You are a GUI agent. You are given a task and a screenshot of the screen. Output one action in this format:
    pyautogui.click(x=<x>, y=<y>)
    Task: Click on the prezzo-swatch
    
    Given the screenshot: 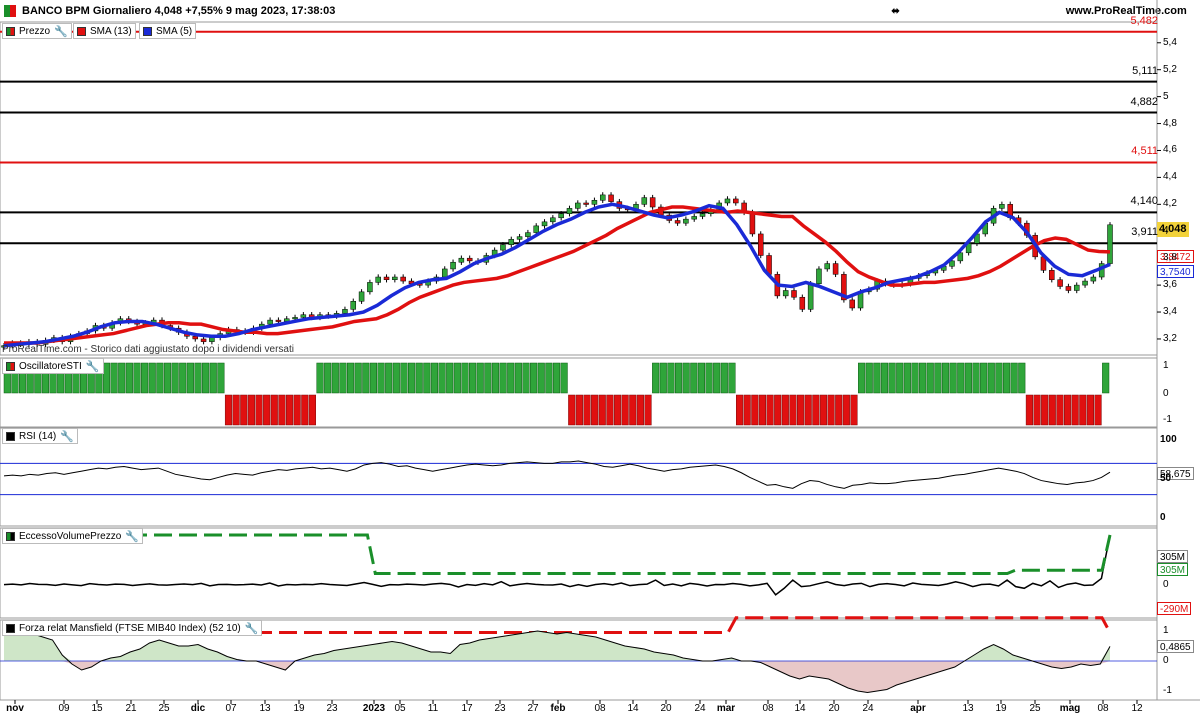 What is the action you would take?
    pyautogui.click(x=10, y=31)
    